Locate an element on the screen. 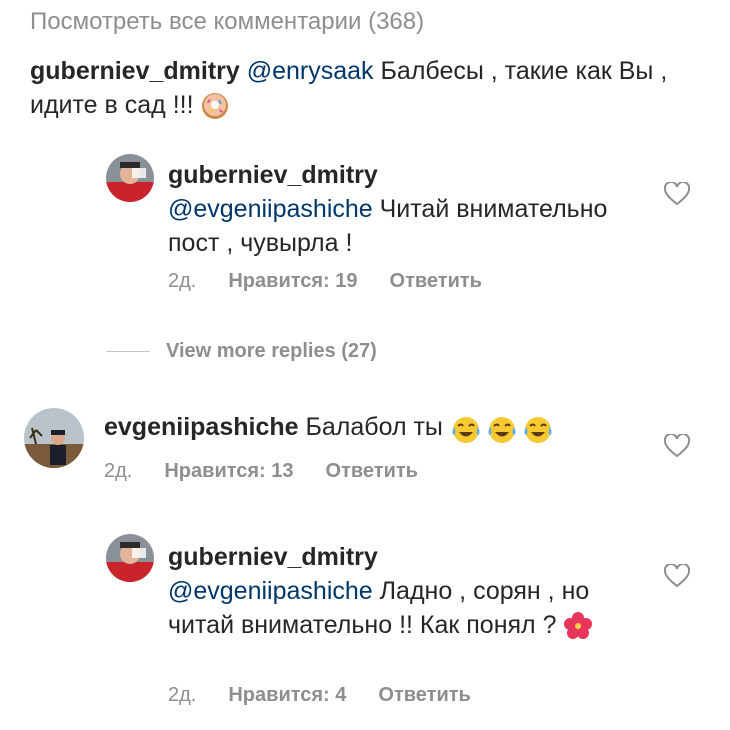  comment-reply-button: Ответить is located at coordinates (372, 471).